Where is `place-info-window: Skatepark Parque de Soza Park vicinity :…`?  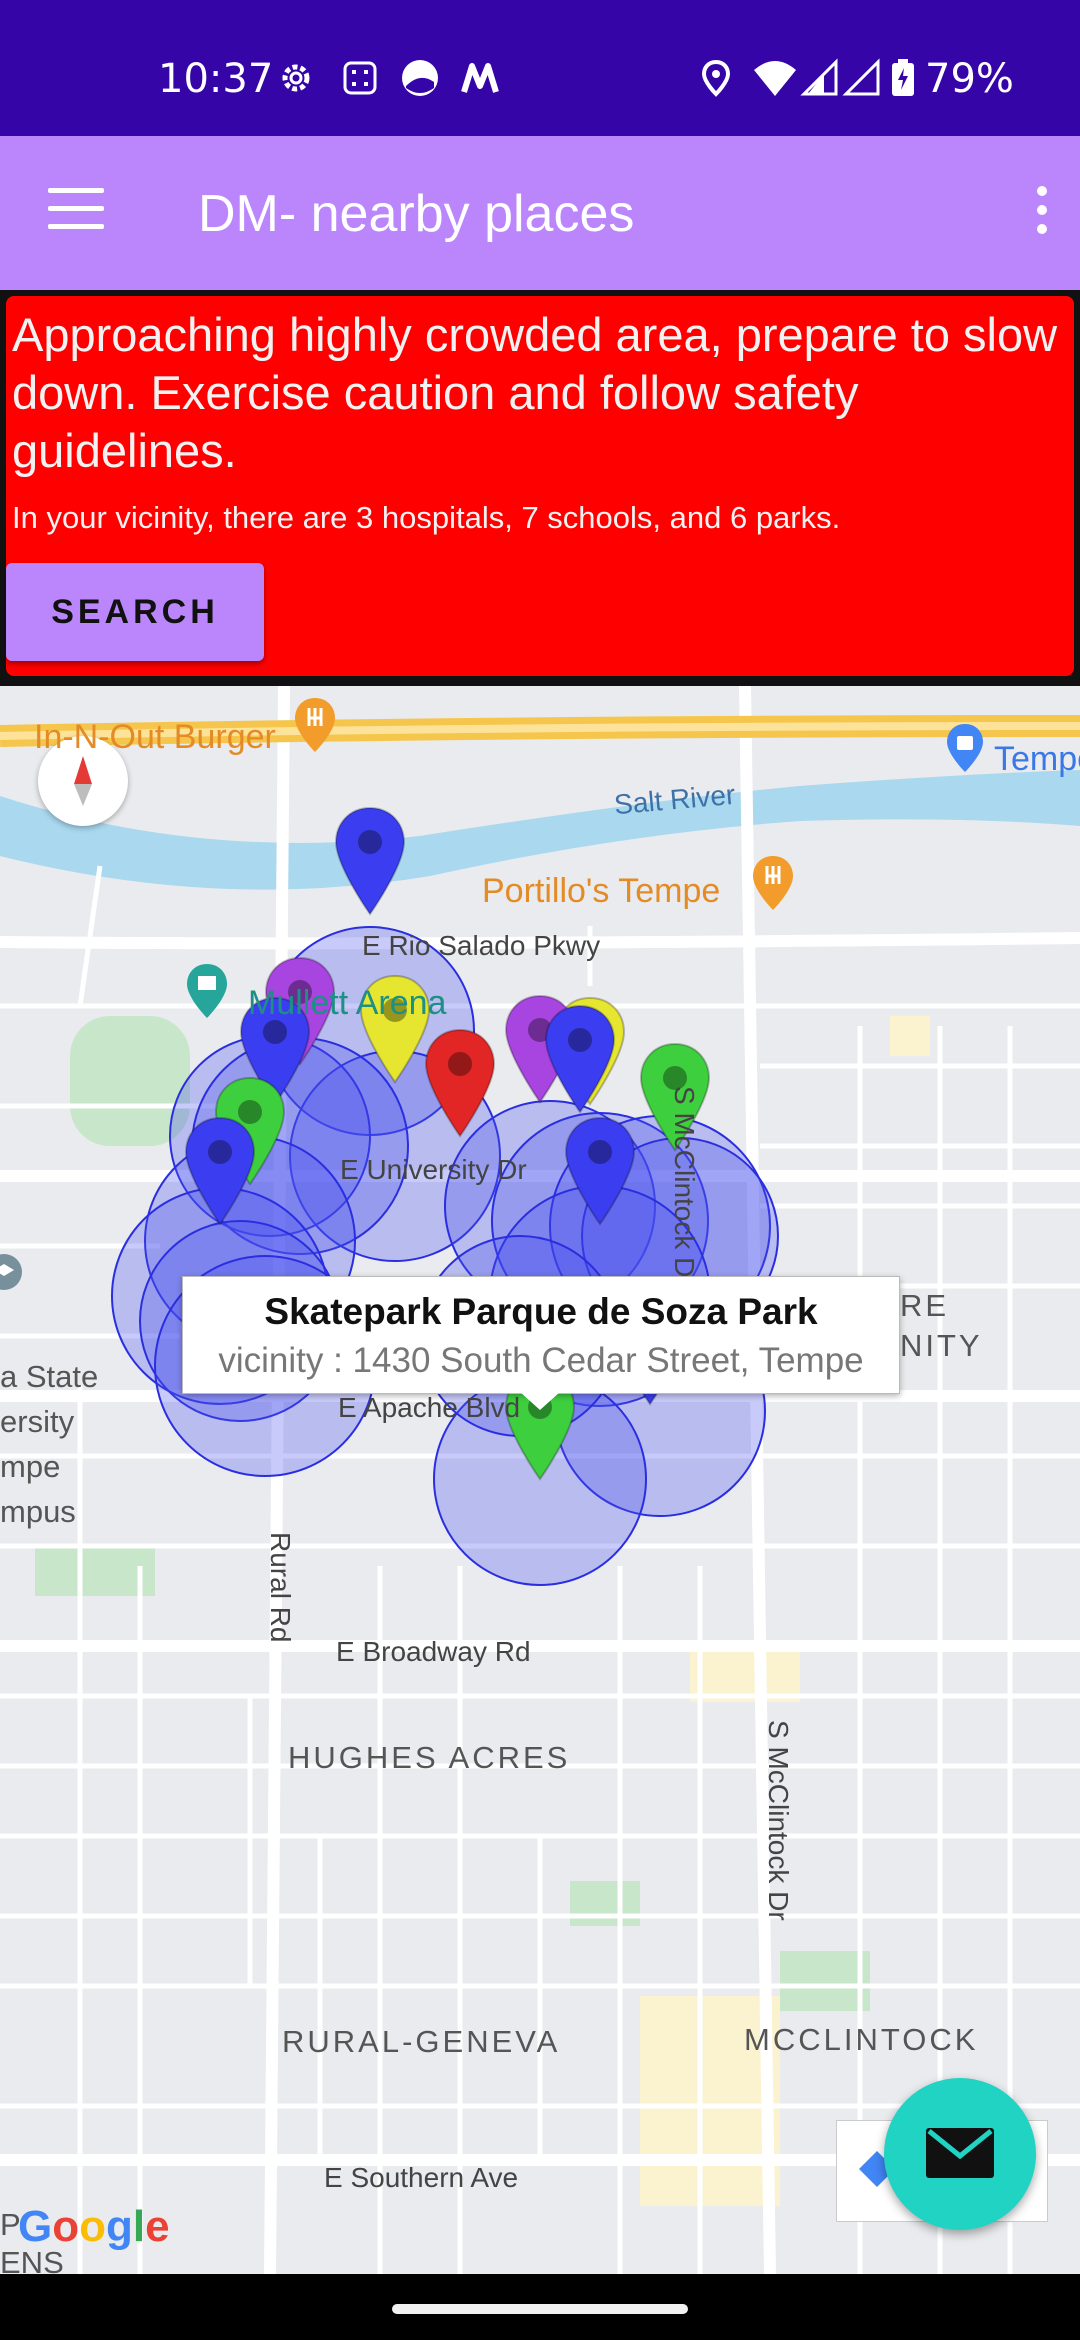
place-info-window: Skatepark Parque de Soza Park vicinity :… is located at coordinates (541, 1335).